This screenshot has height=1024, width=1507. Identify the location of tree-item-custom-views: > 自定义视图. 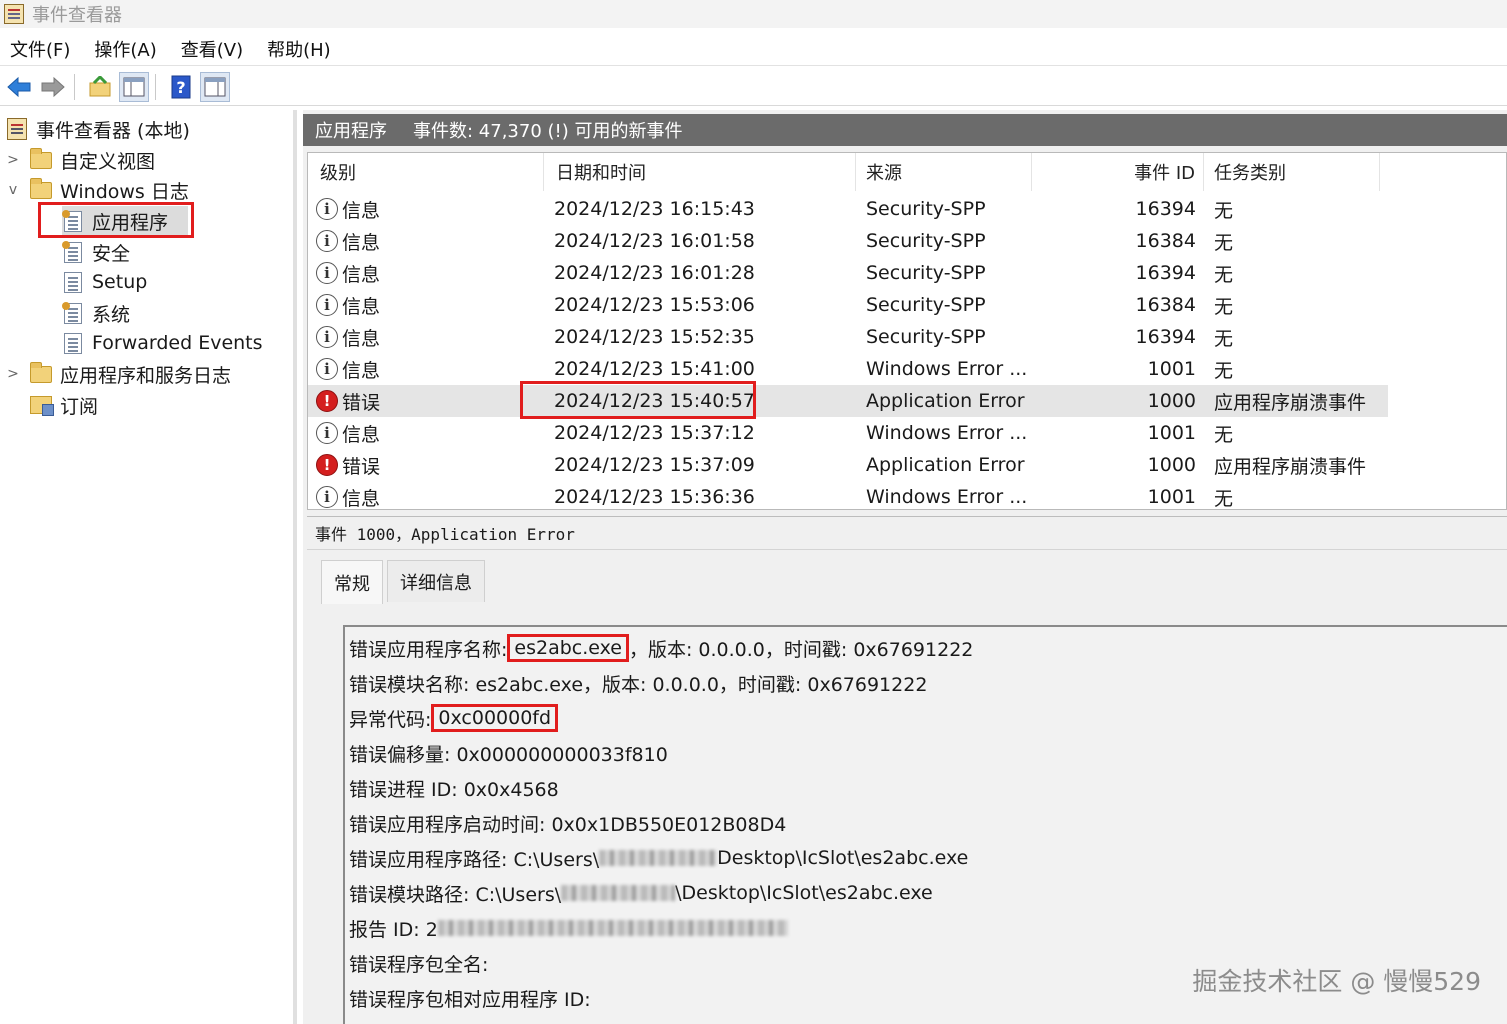
(80, 160).